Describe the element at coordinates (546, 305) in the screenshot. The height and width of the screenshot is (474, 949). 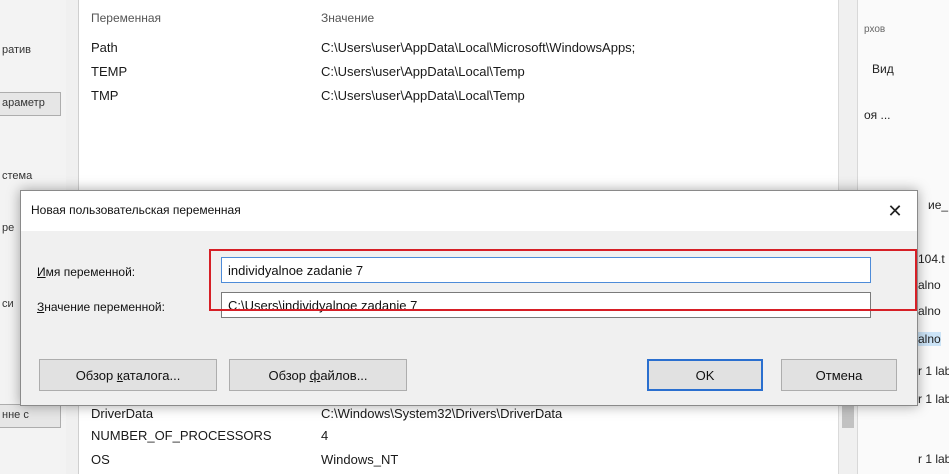
I see `variable-value-input` at that location.